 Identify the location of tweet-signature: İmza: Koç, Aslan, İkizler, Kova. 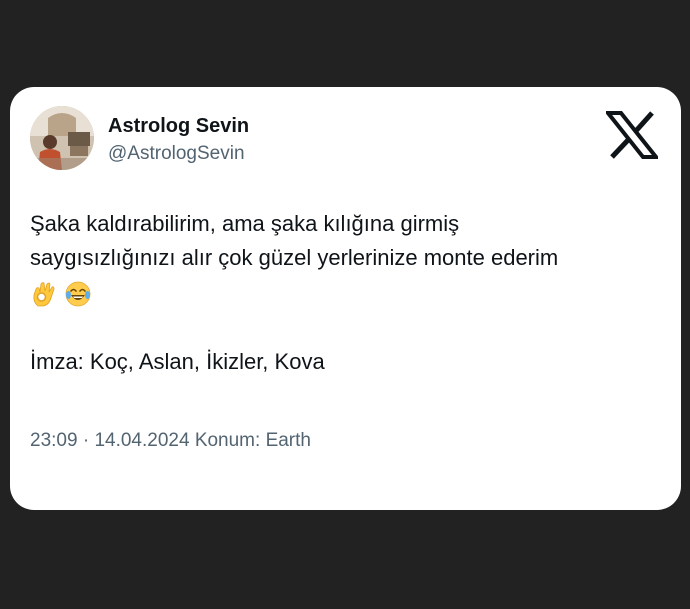
(177, 361).